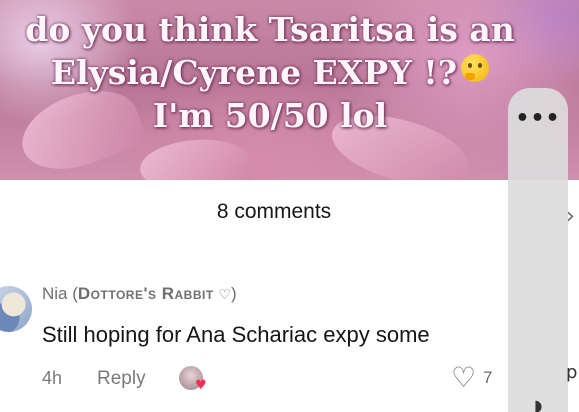 Image resolution: width=579 pixels, height=412 pixels. Describe the element at coordinates (224, 294) in the screenshot. I see `heart-outline-icon: ♡` at that location.